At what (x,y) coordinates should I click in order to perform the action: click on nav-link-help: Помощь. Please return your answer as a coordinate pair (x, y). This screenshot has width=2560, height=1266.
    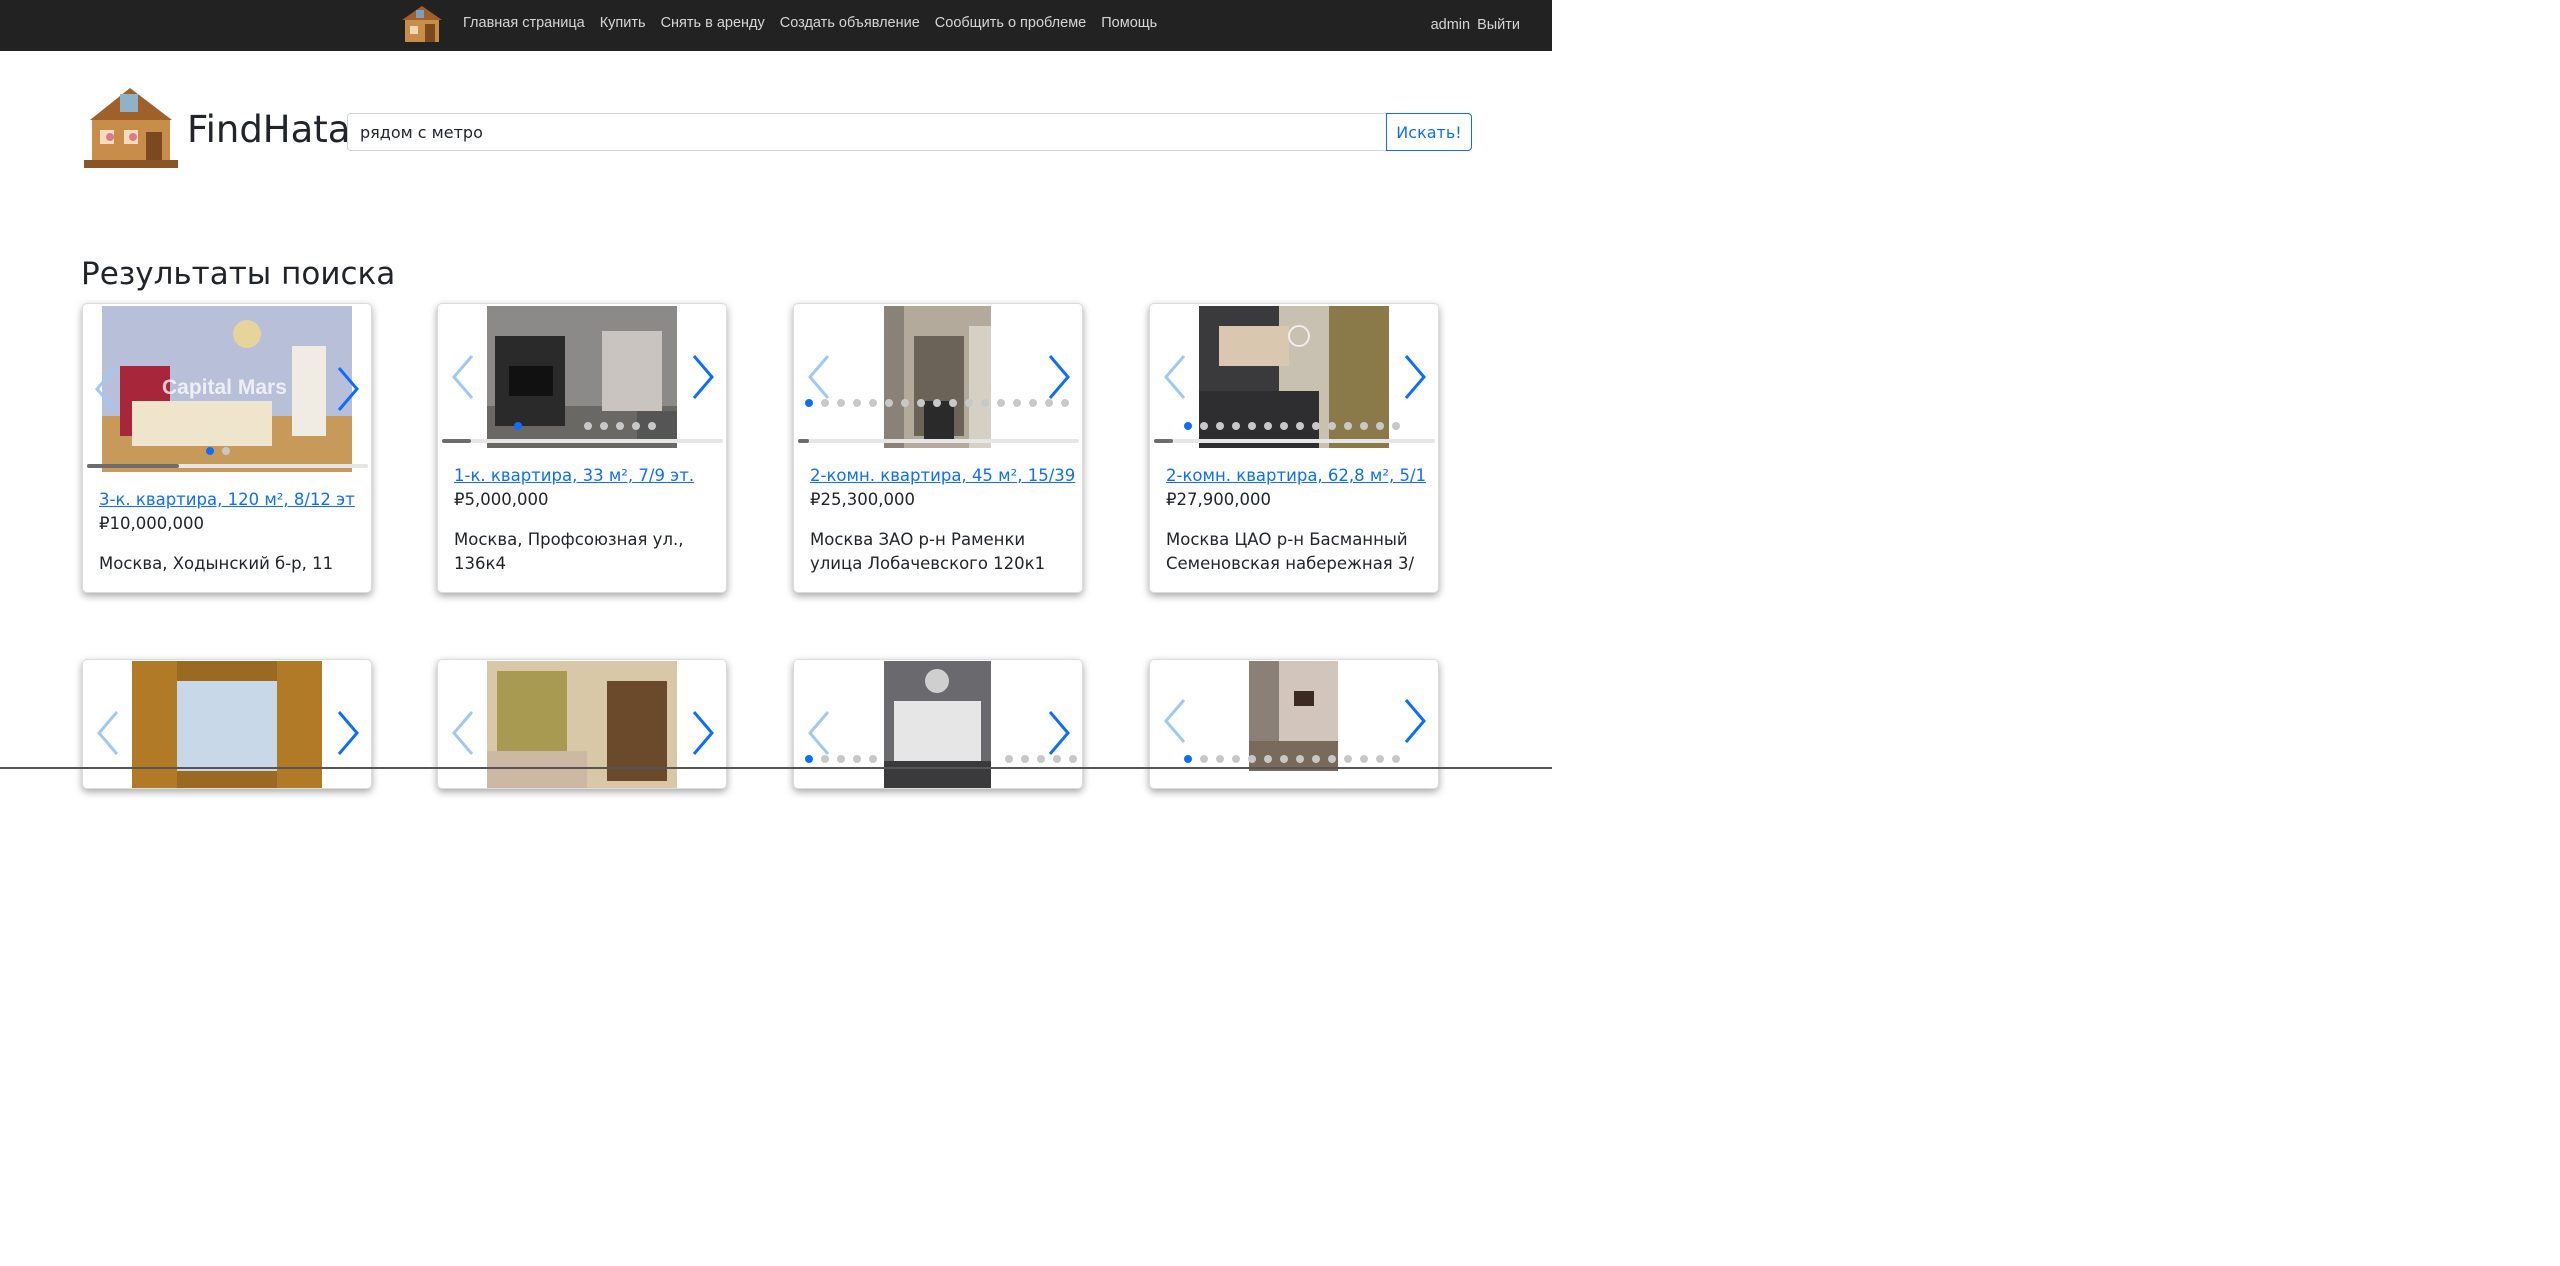
    Looking at the image, I should click on (1129, 23).